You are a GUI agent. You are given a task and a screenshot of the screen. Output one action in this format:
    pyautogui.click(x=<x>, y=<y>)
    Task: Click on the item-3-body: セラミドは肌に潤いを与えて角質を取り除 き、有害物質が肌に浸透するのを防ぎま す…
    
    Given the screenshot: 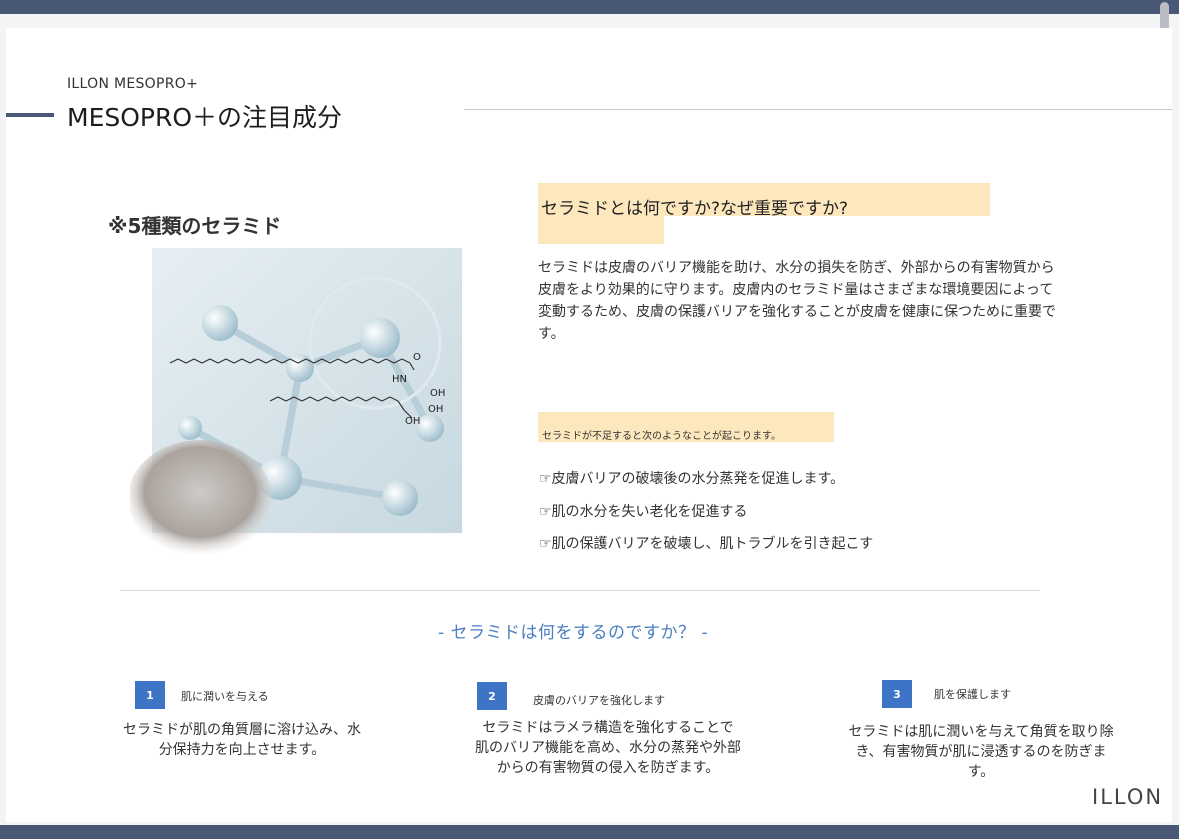 What is the action you would take?
    pyautogui.click(x=981, y=752)
    